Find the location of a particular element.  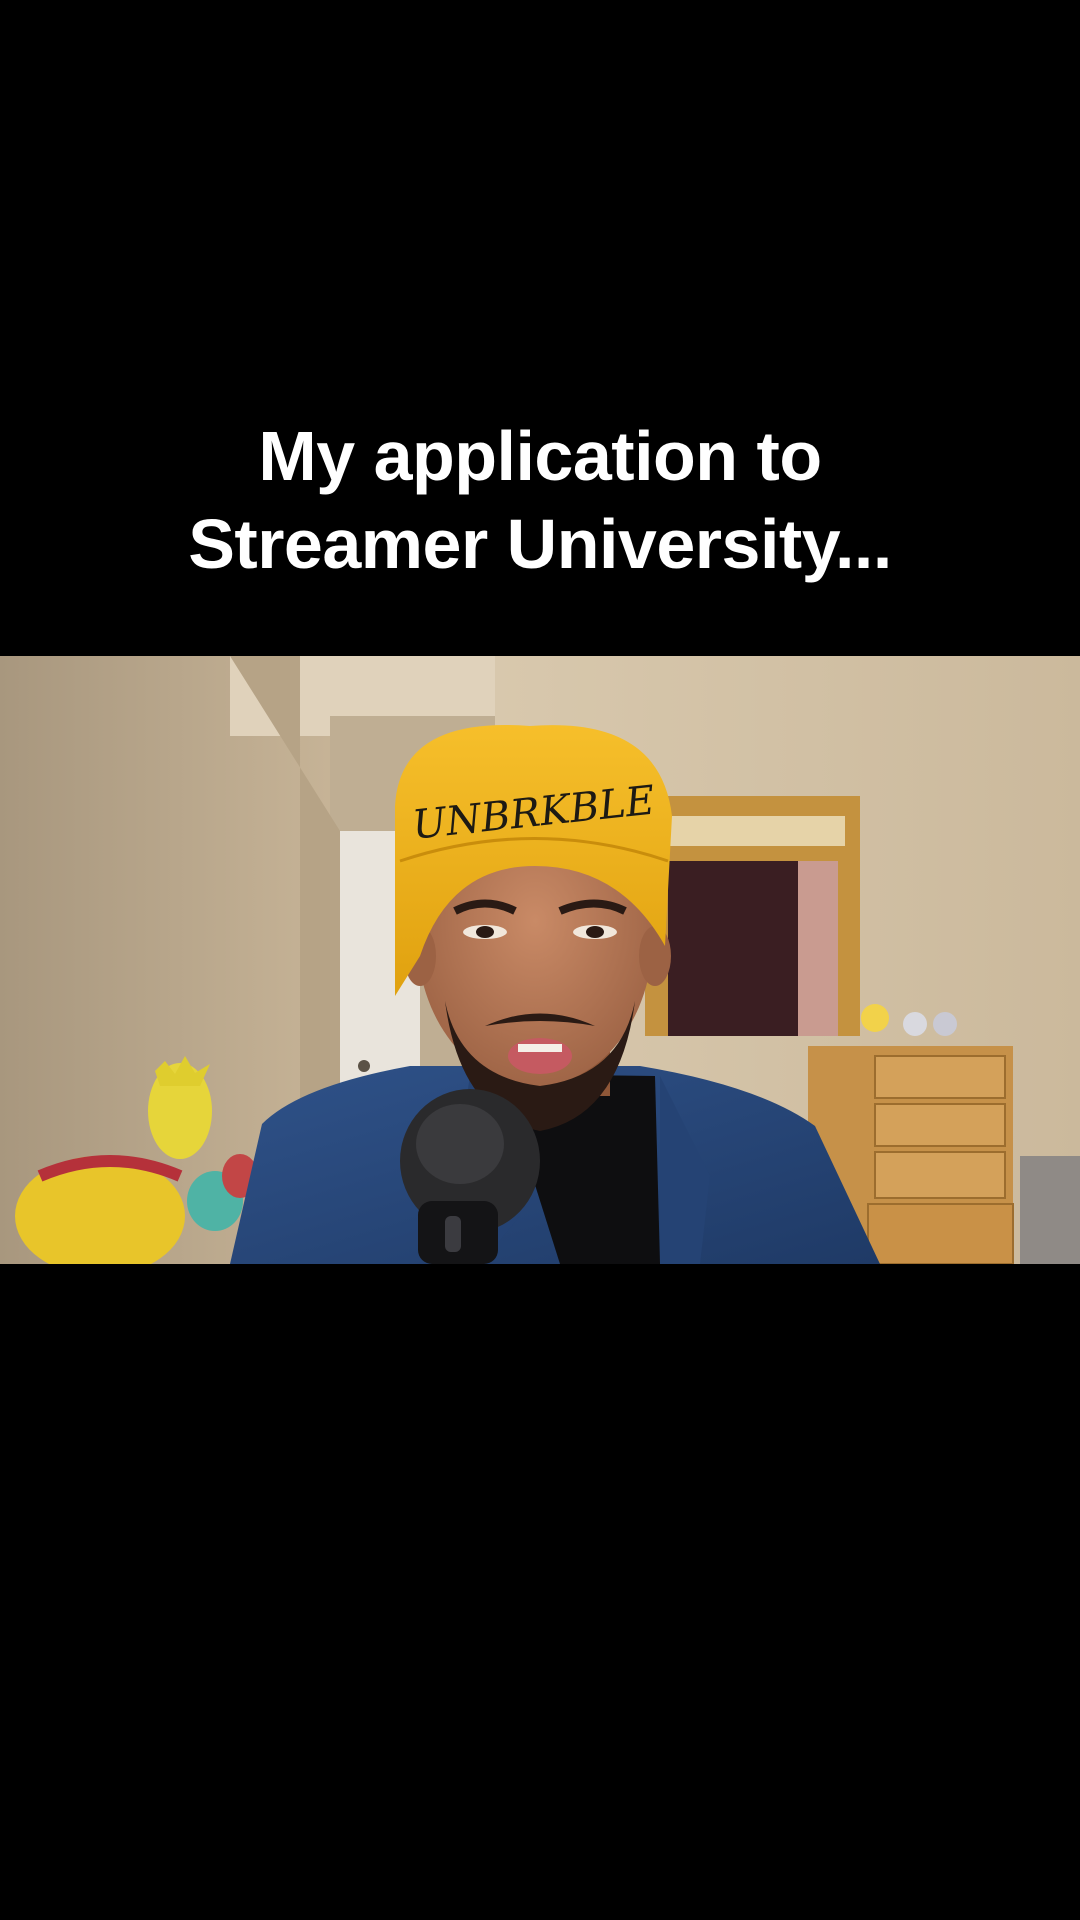

caption-line-1: My application to is located at coordinates (540, 456).